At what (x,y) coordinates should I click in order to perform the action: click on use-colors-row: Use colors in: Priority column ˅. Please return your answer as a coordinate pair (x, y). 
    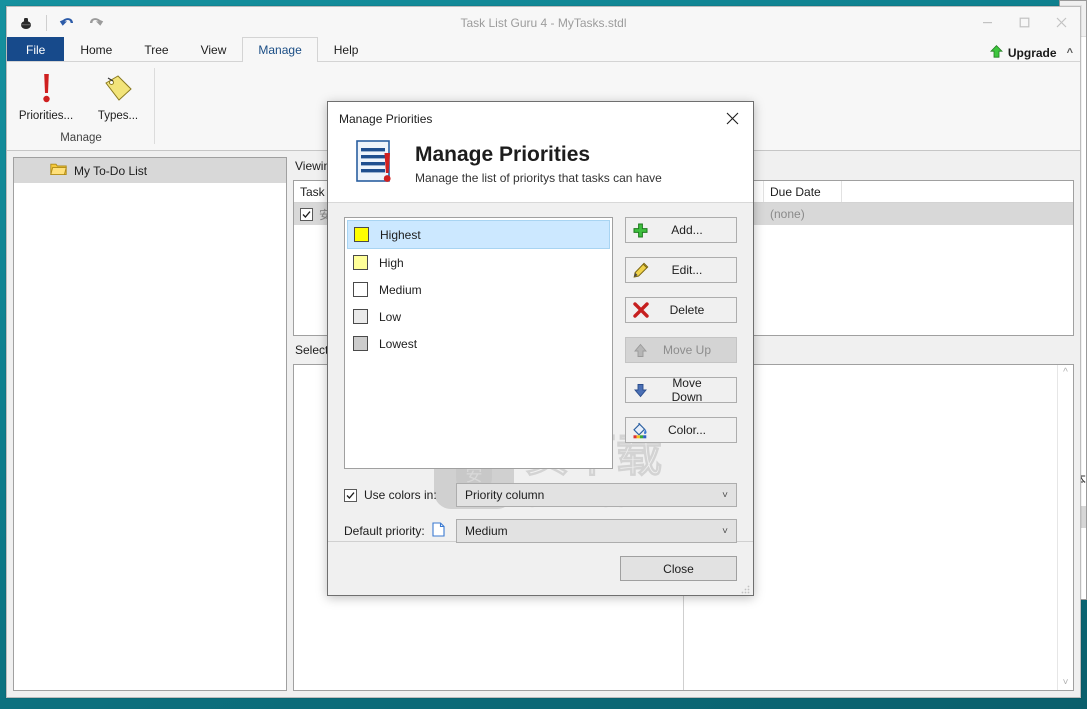
    Looking at the image, I should click on (540, 495).